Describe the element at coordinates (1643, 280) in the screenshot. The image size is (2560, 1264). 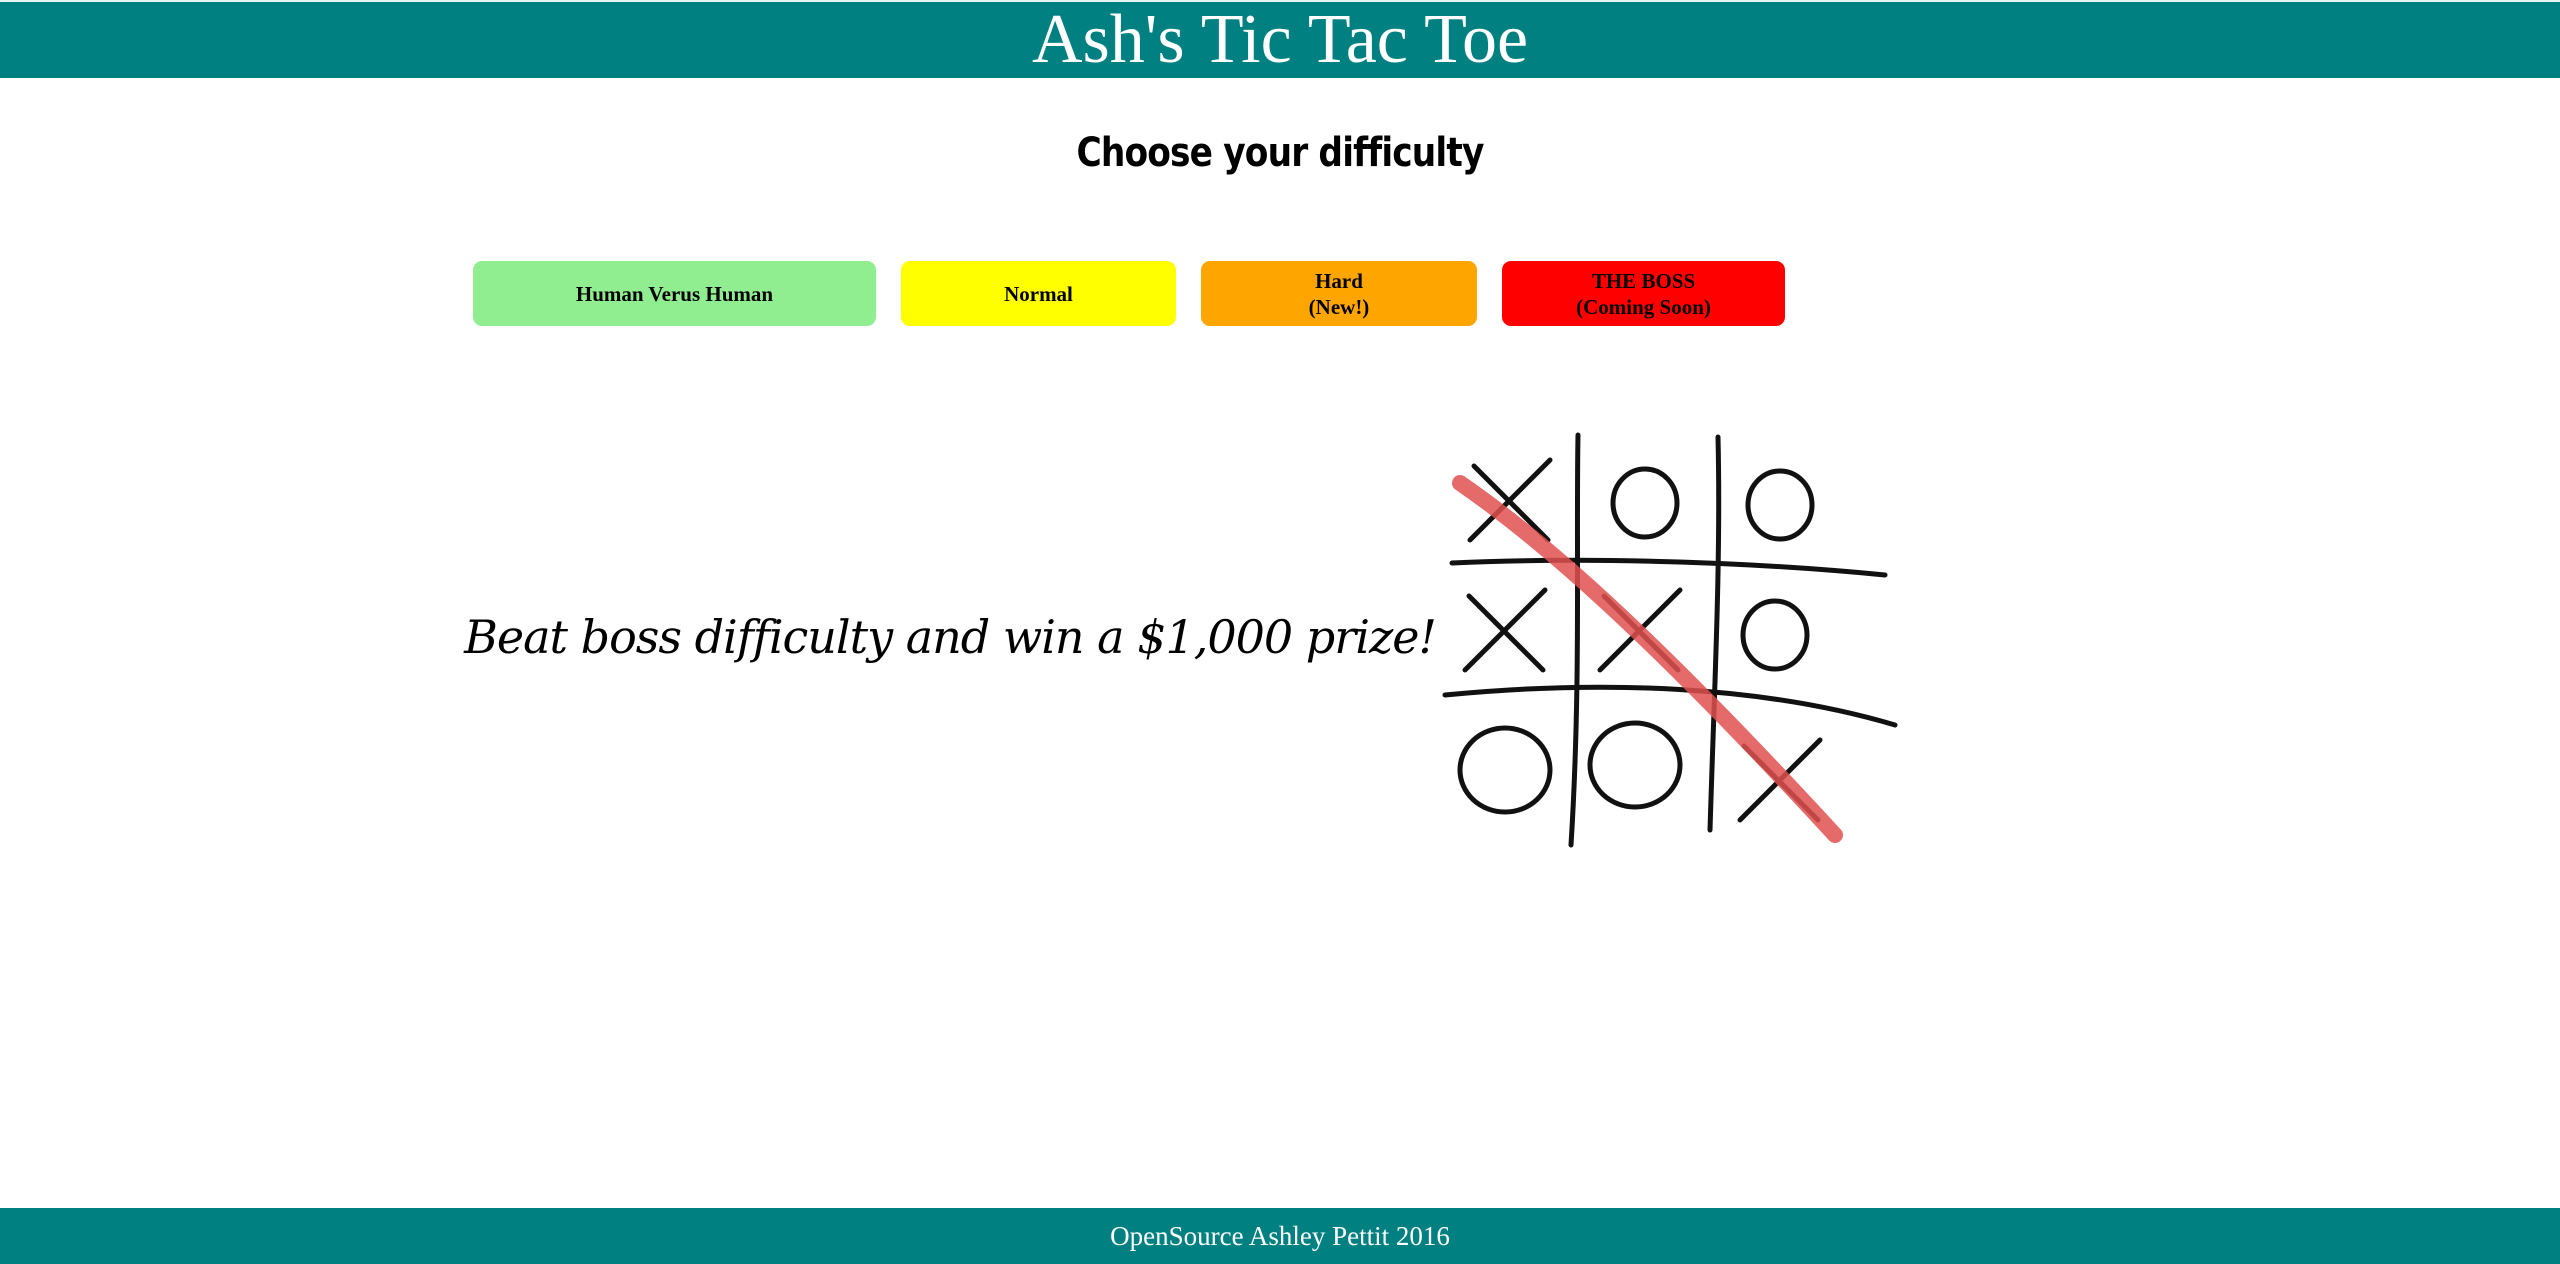
I see `button-label: THE BOSS` at that location.